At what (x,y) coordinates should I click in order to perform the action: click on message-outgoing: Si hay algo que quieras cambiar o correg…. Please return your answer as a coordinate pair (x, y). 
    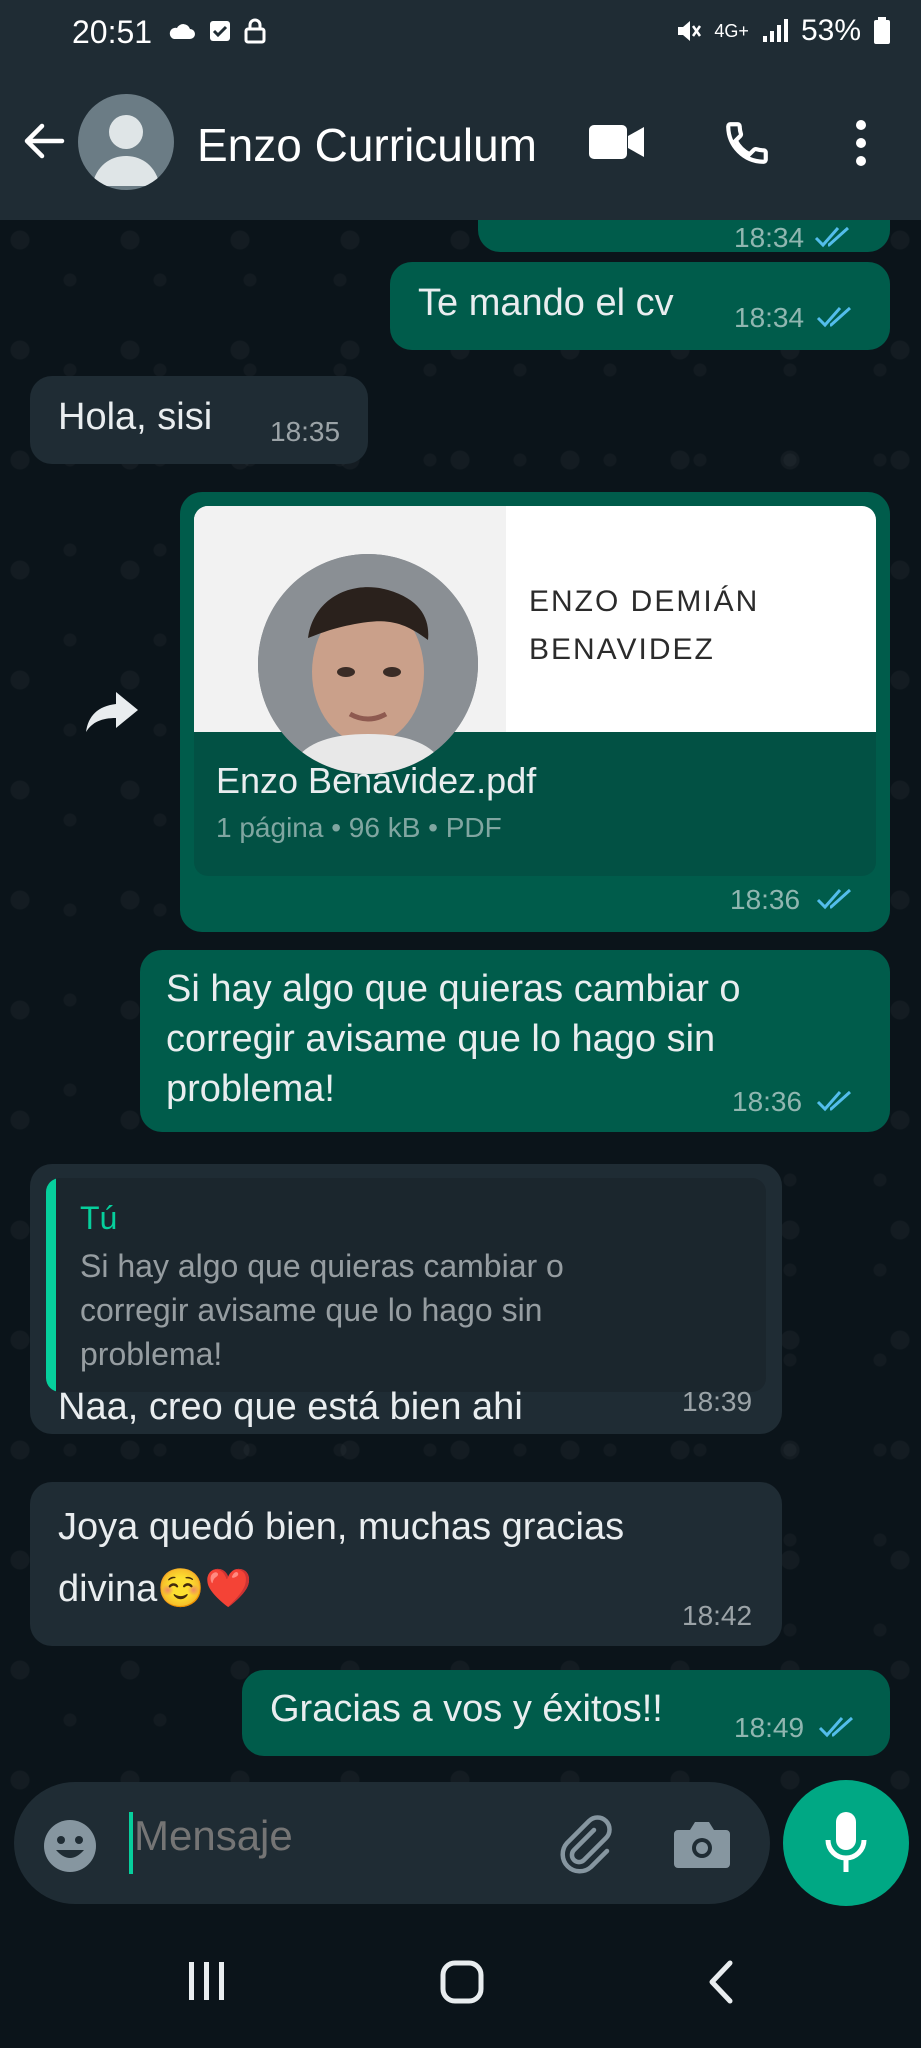
    Looking at the image, I should click on (515, 1041).